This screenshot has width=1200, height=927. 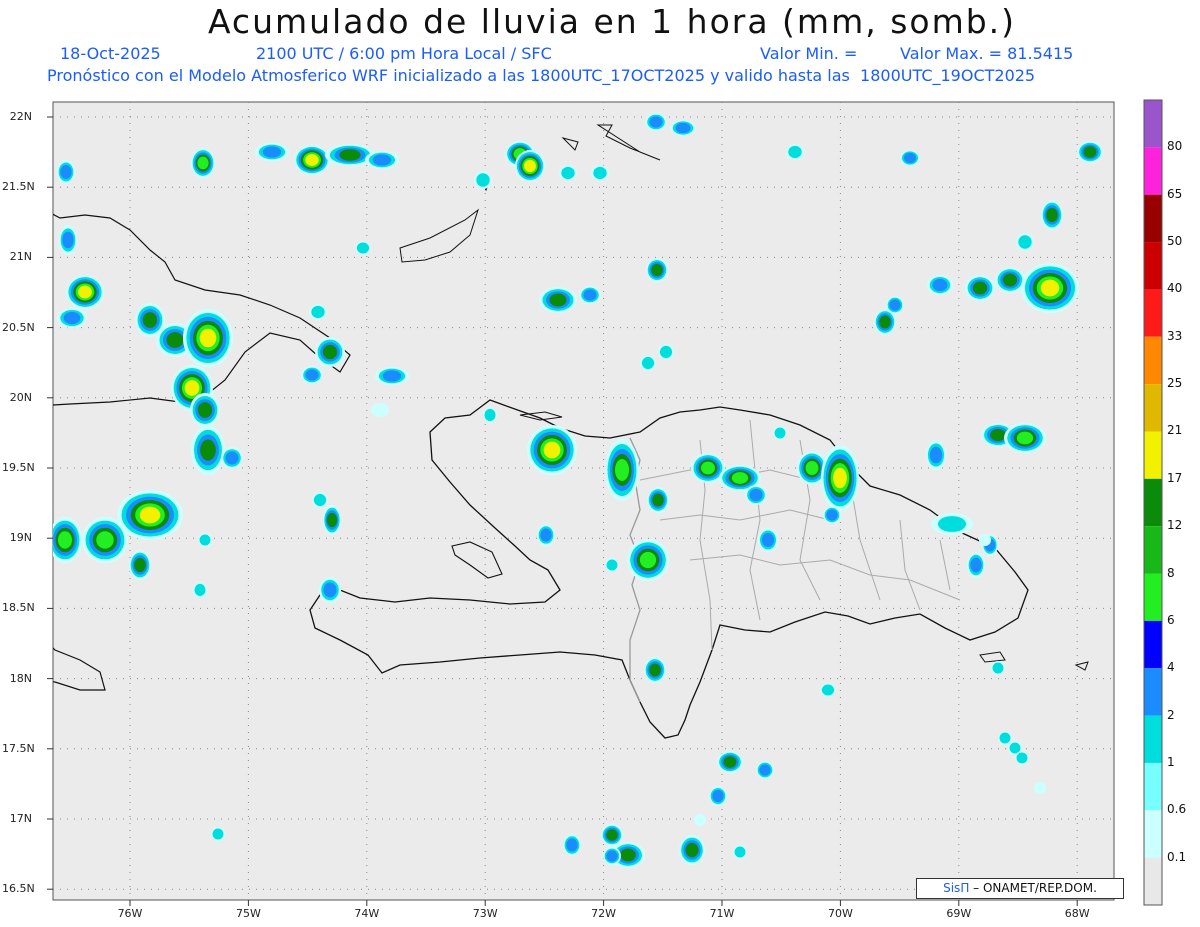 What do you see at coordinates (20, 257) in the screenshot?
I see `lat-label: 21N` at bounding box center [20, 257].